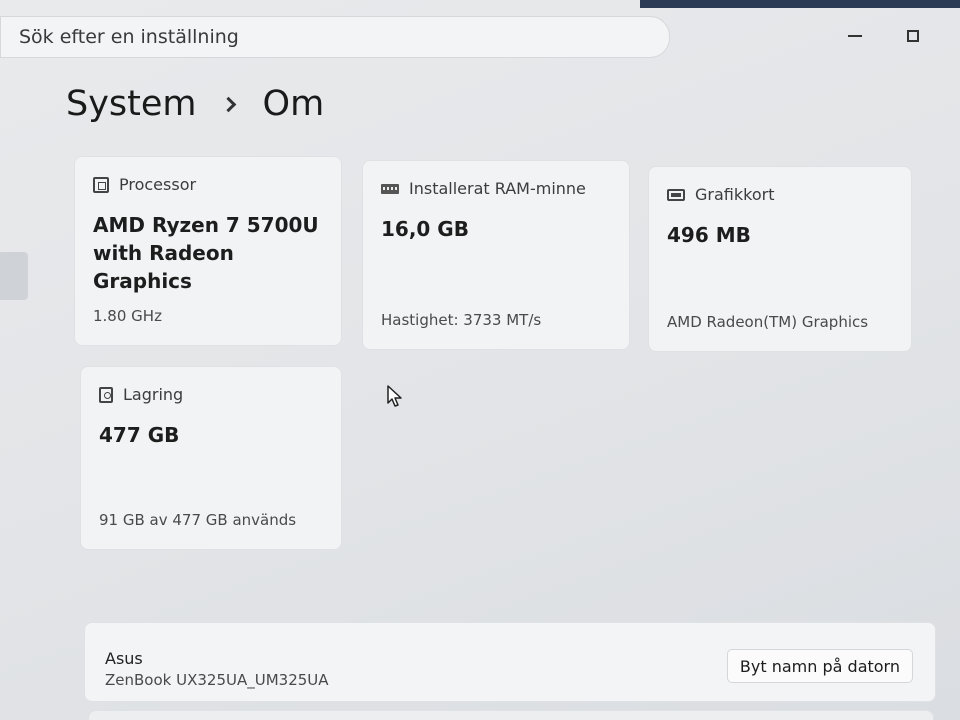 The image size is (960, 720). I want to click on search-placeholder: Sök efter en inställning, so click(129, 37).